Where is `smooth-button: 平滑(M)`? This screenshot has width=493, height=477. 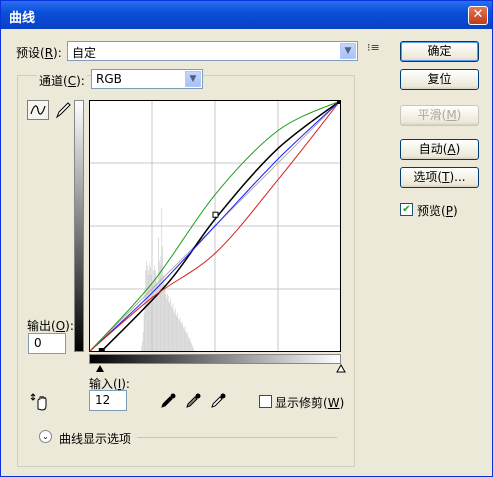 smooth-button: 平滑(M) is located at coordinates (439, 115).